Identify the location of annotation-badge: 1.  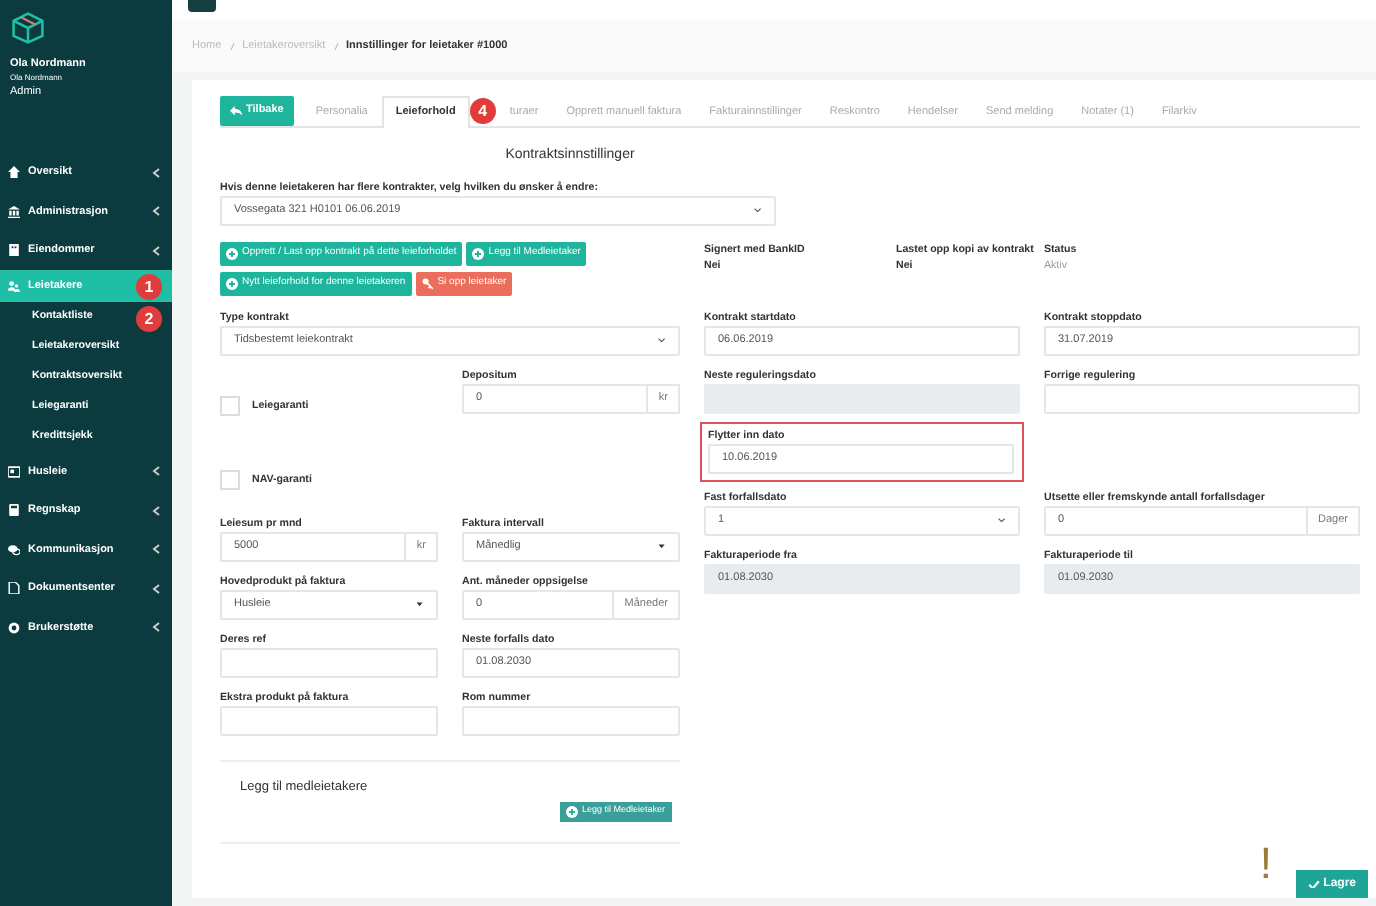
(149, 286).